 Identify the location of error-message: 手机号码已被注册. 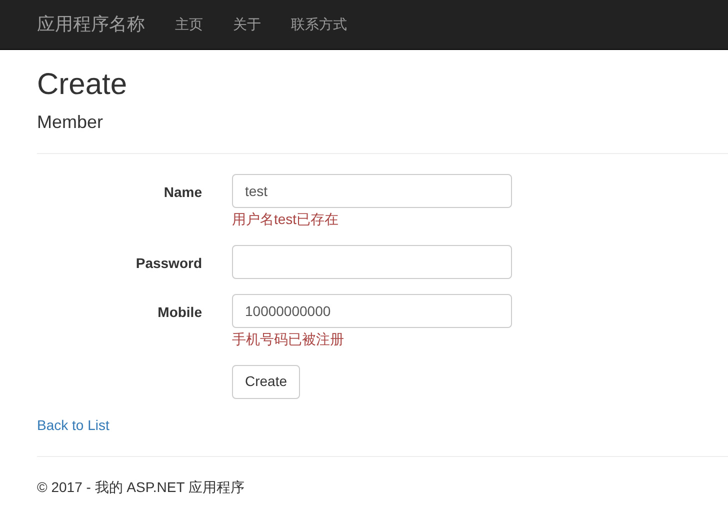
(288, 339).